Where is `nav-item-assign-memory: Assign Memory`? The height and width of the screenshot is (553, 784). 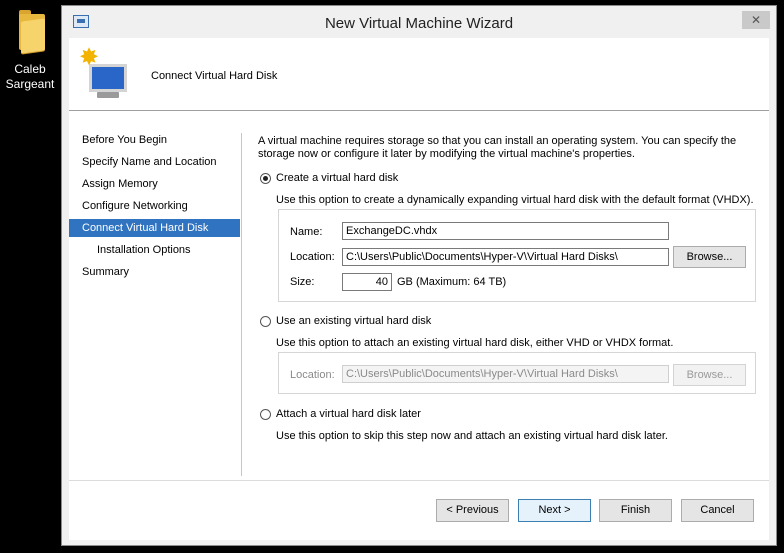 nav-item-assign-memory: Assign Memory is located at coordinates (154, 184).